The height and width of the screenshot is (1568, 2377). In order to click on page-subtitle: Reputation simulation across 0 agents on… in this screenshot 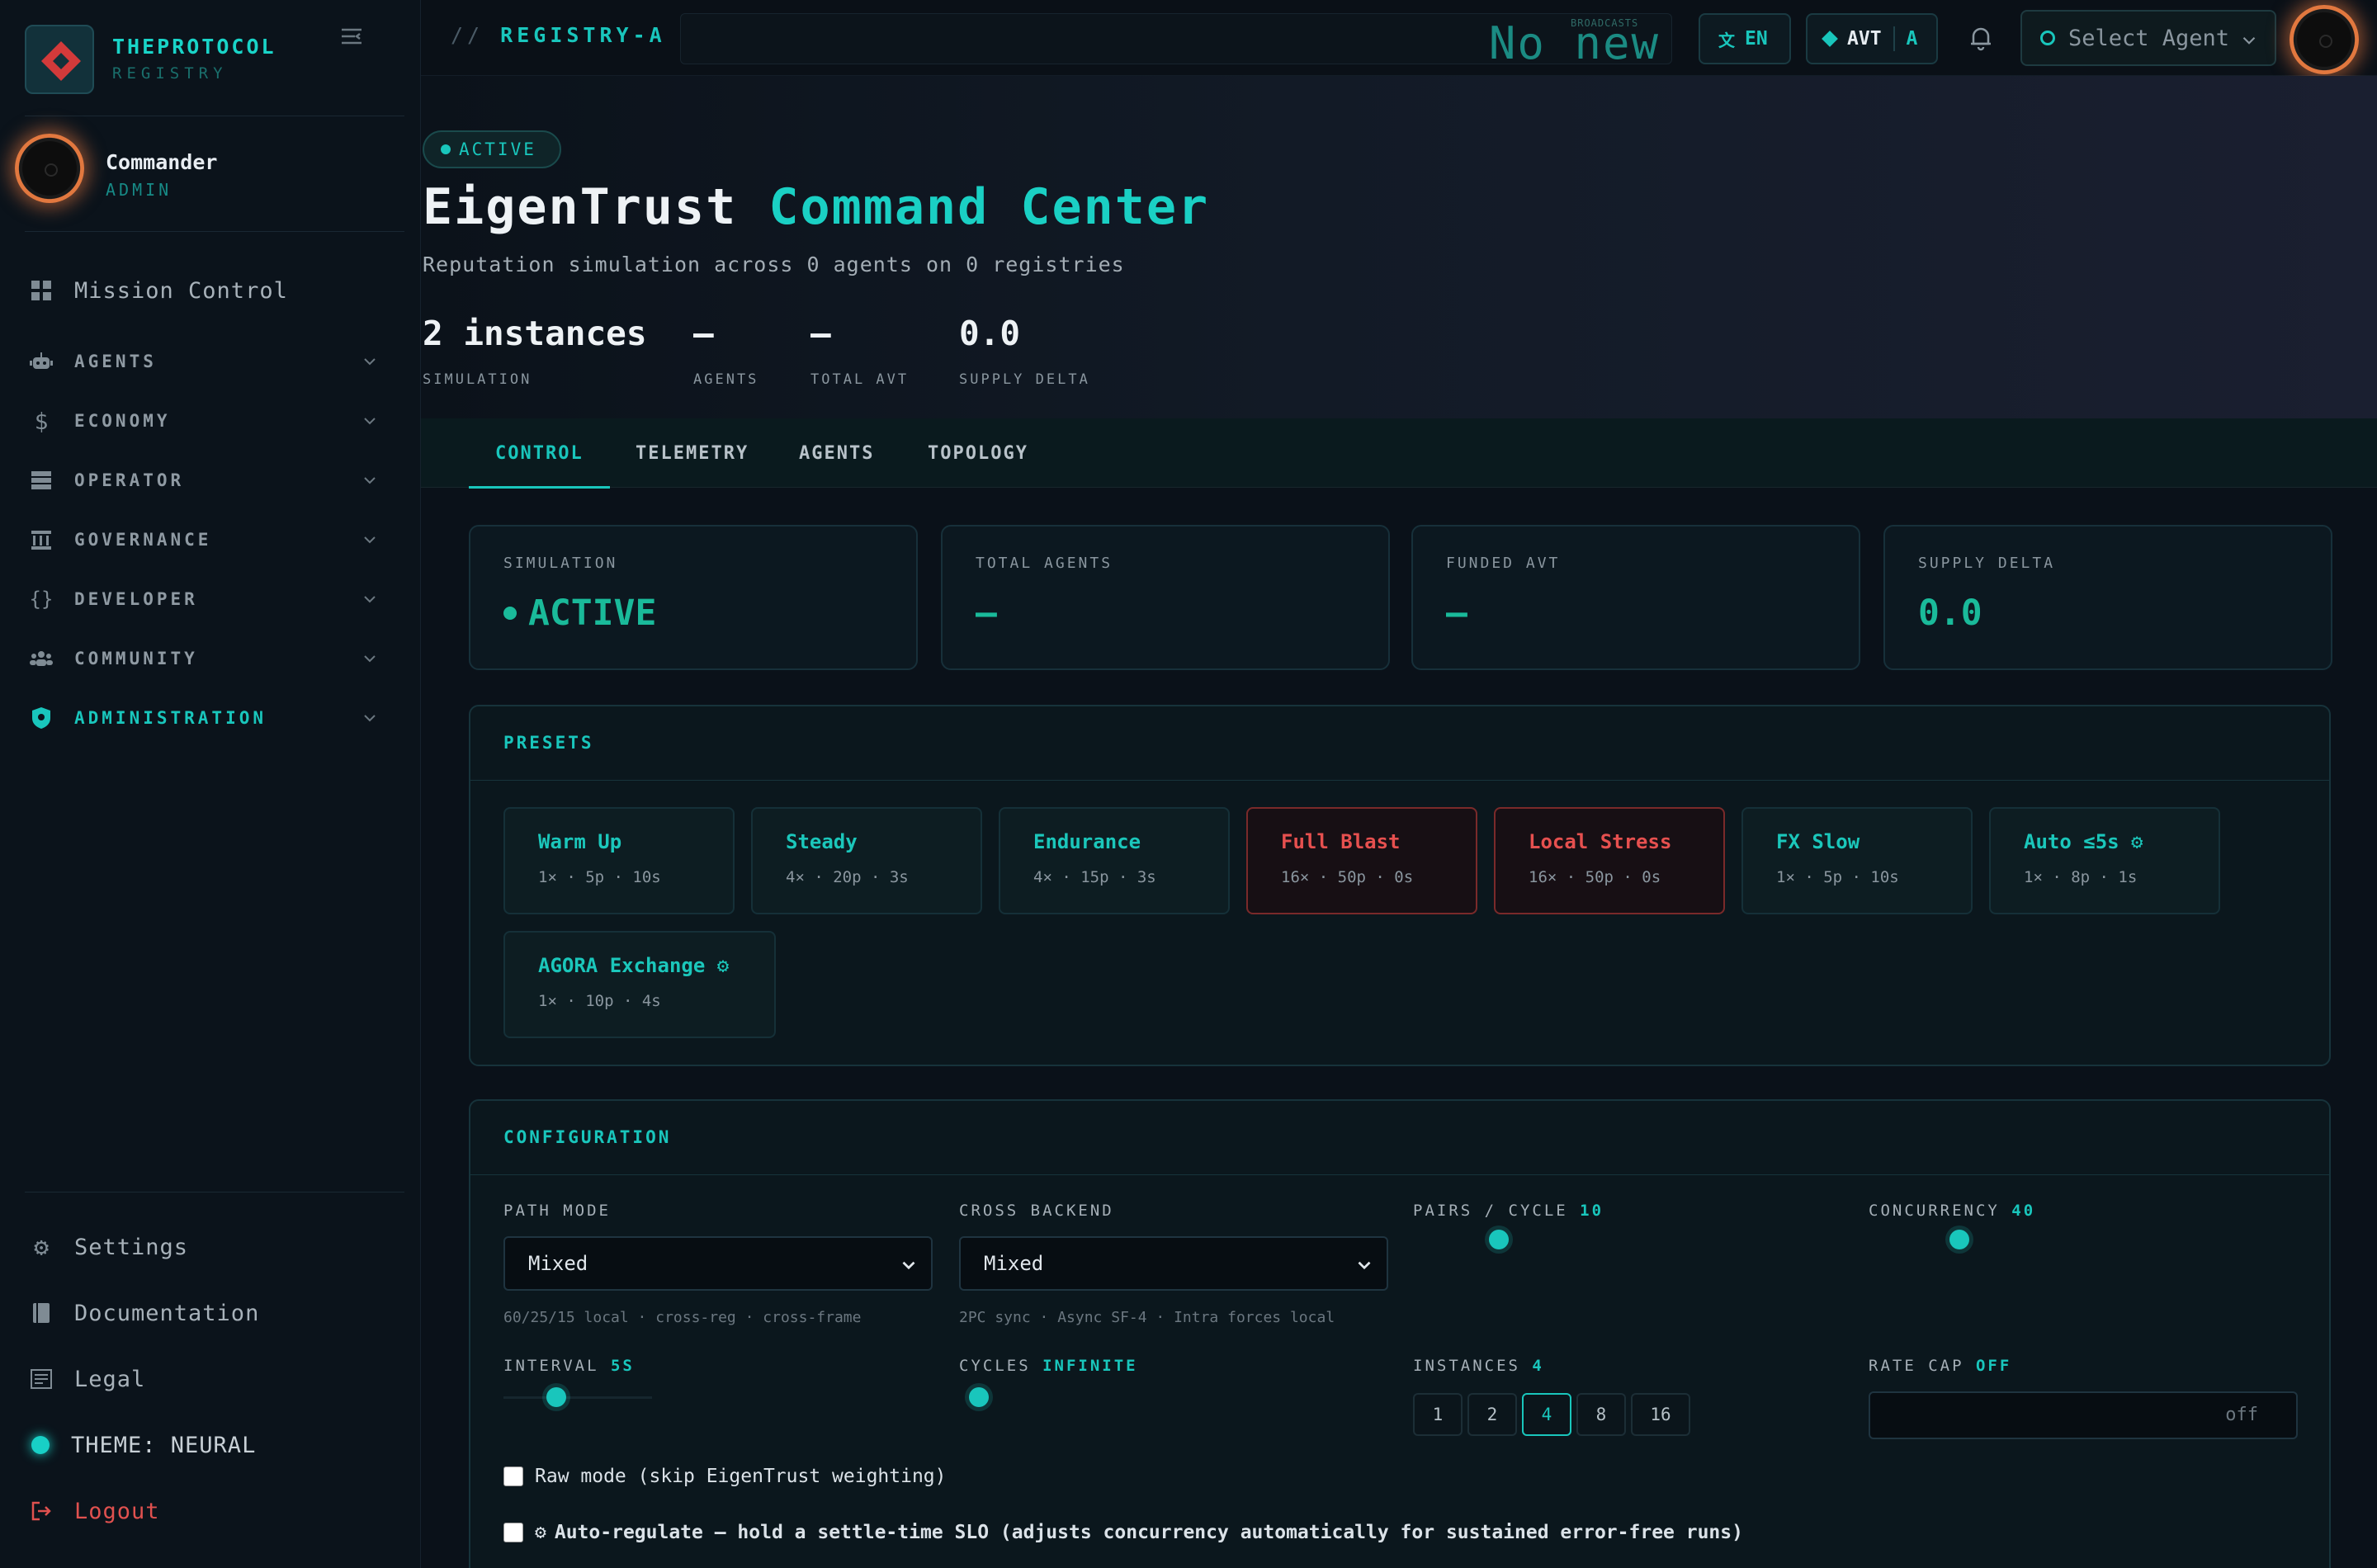, I will do `click(774, 264)`.